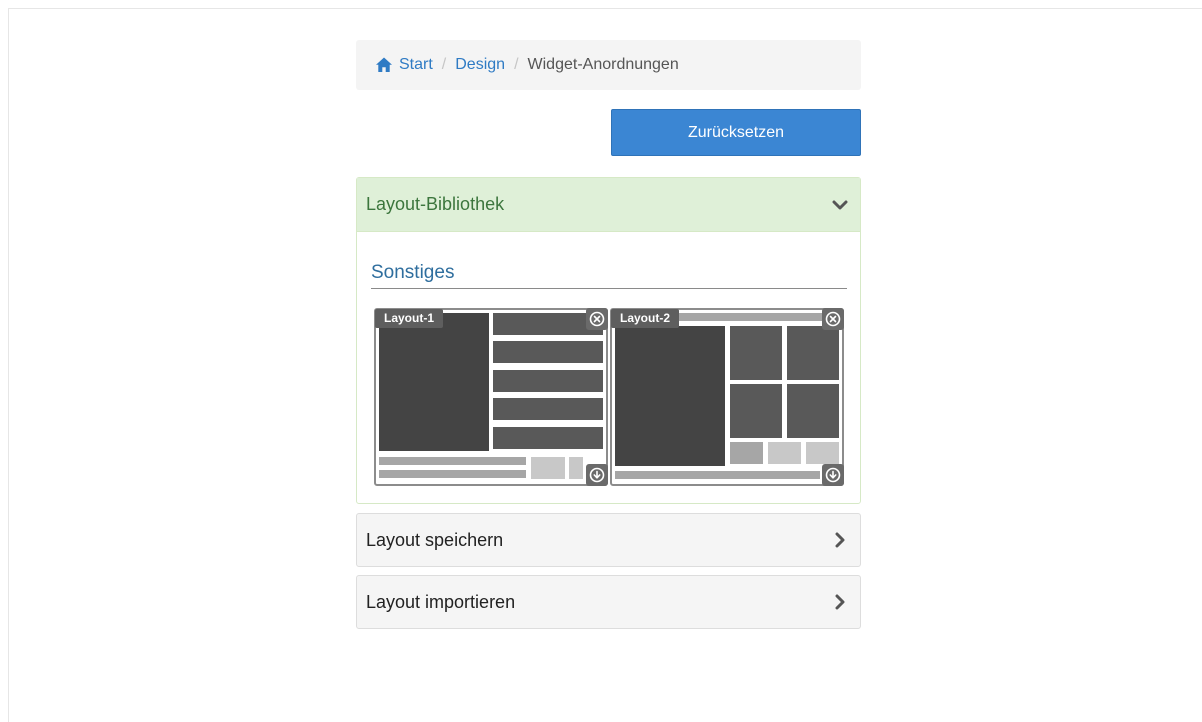 The height and width of the screenshot is (722, 1202). Describe the element at coordinates (609, 275) in the screenshot. I see `section-title: Sonstiges` at that location.